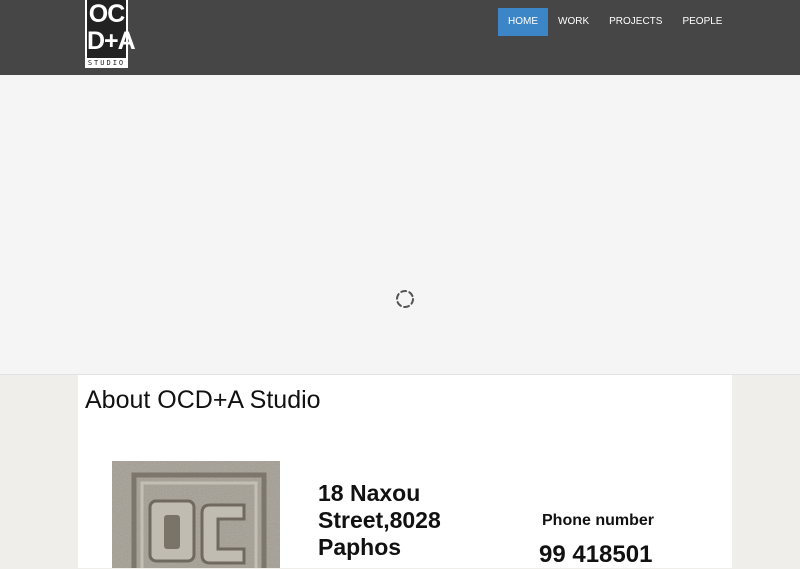  I want to click on logo-block: OC D+A, so click(111, 29).